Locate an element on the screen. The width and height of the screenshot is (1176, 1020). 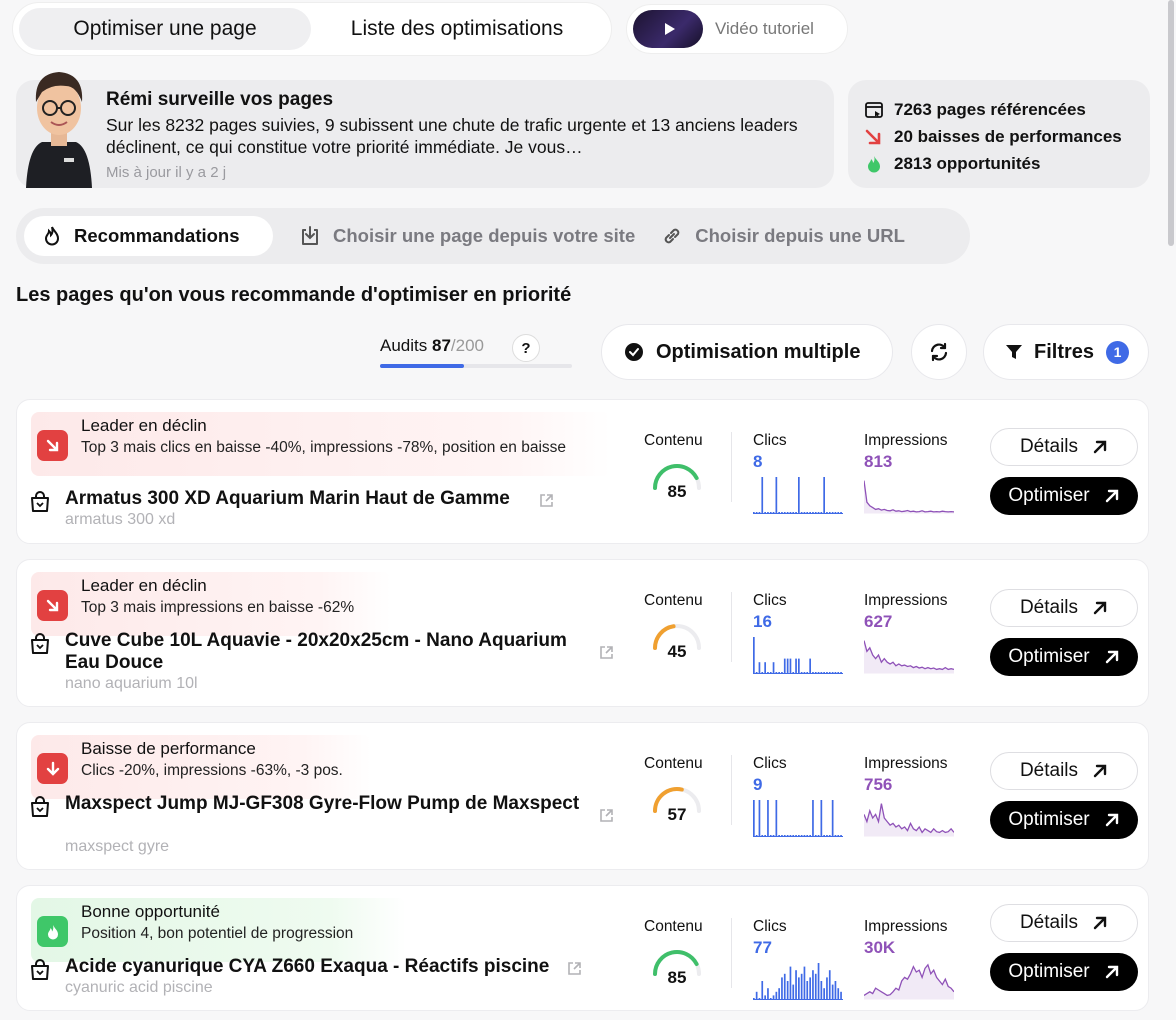
impressions-value: 756 is located at coordinates (878, 784).